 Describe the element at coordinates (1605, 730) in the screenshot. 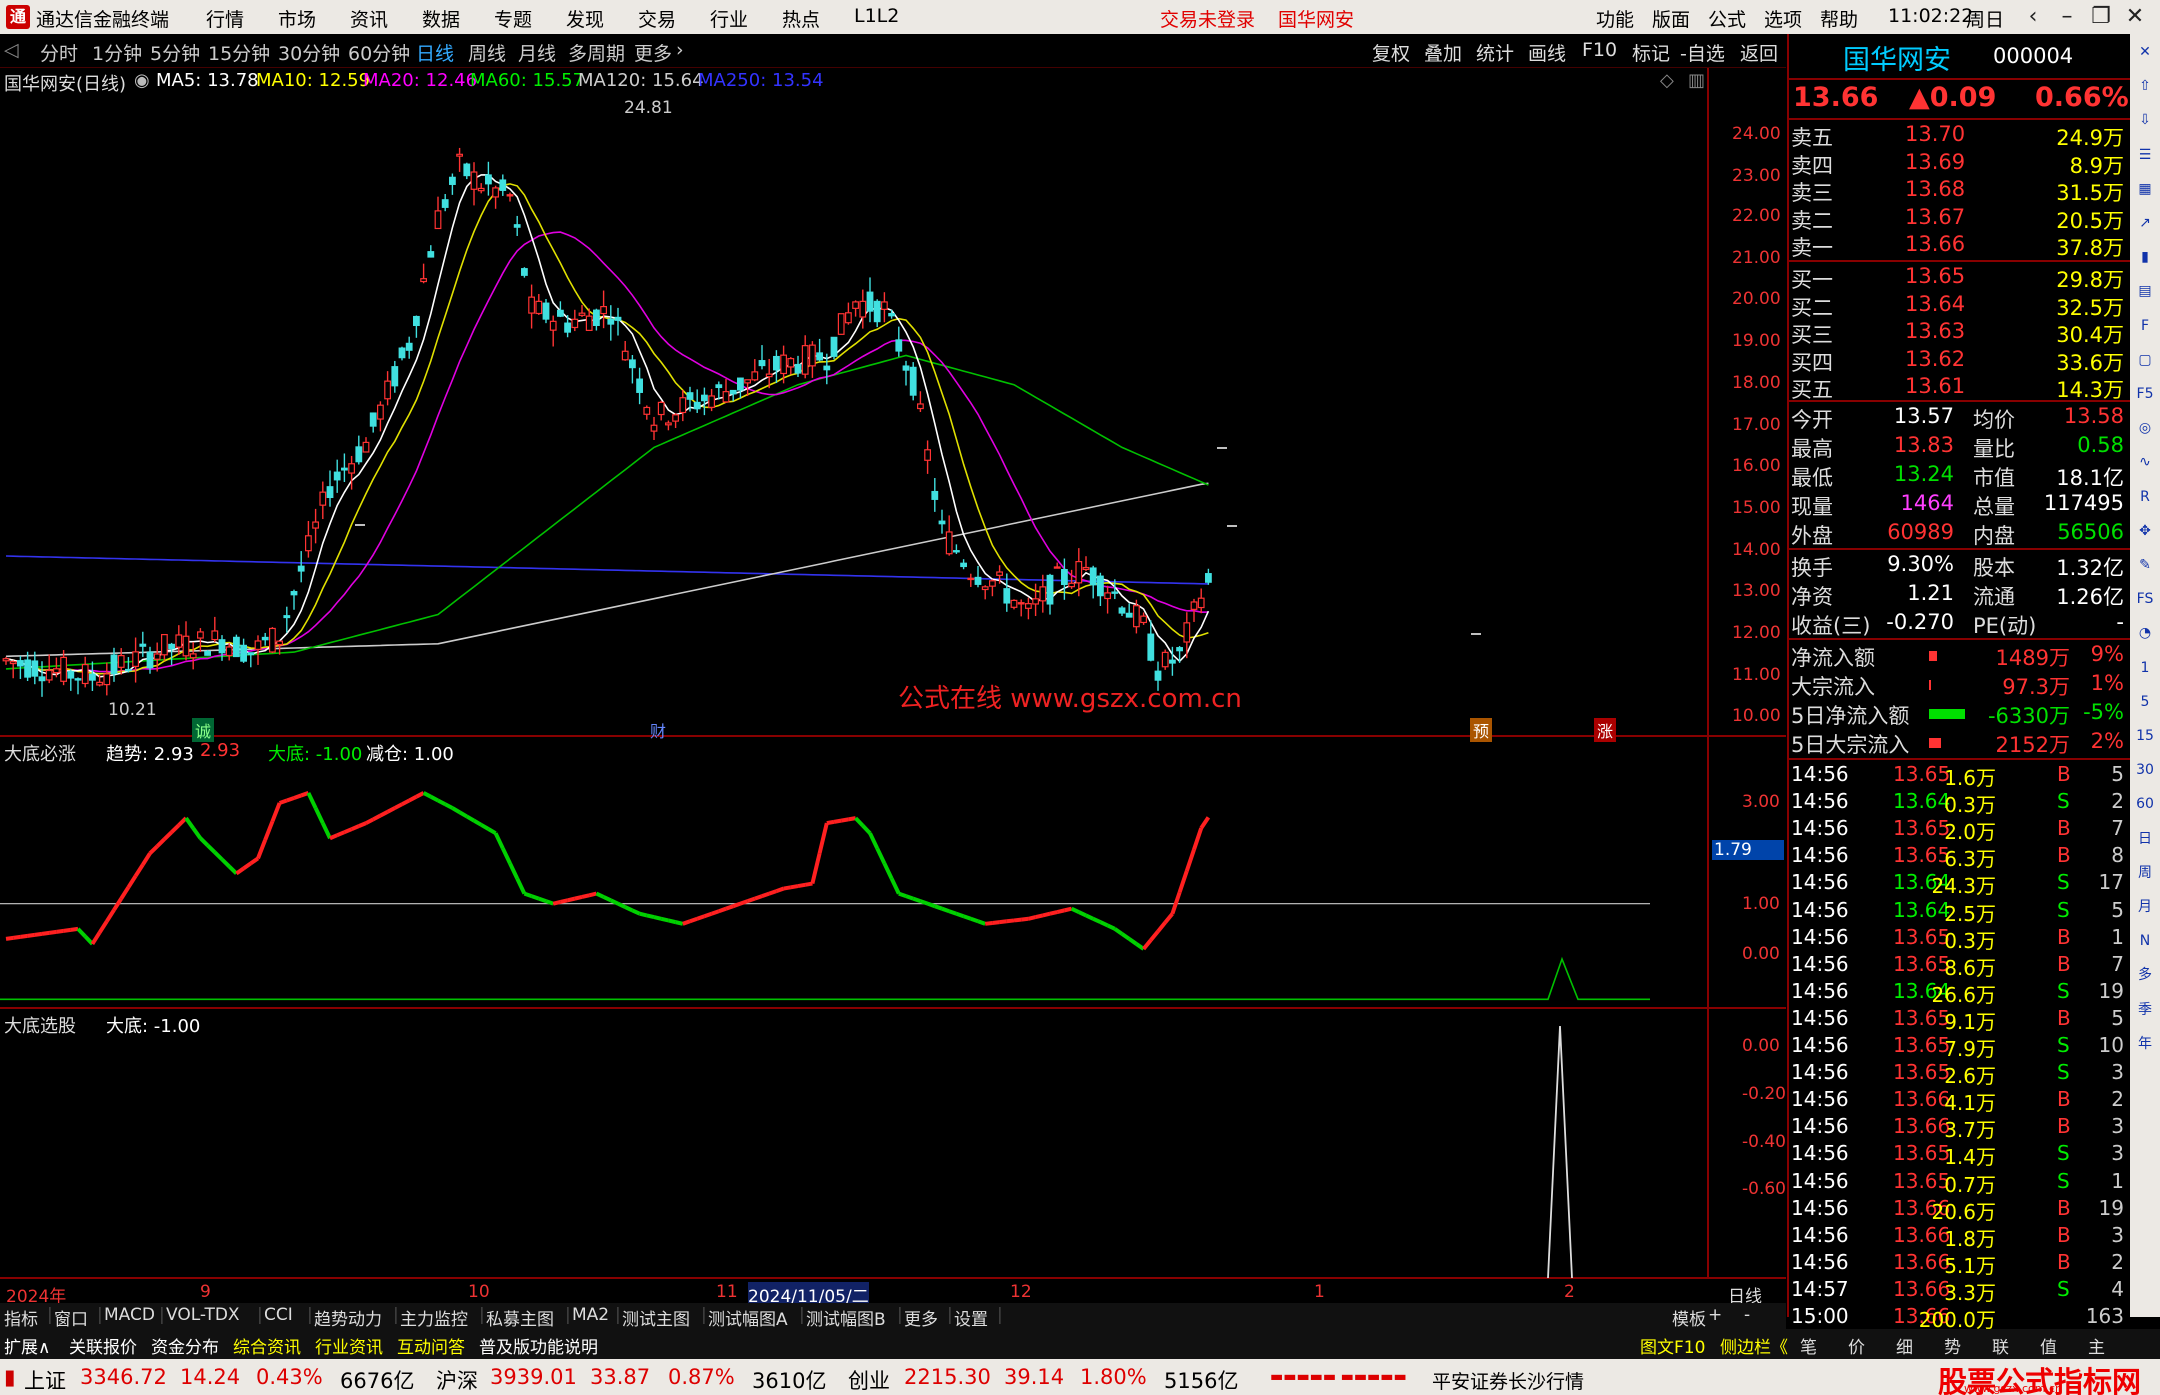

I see `marker-zhang: 涨` at that location.